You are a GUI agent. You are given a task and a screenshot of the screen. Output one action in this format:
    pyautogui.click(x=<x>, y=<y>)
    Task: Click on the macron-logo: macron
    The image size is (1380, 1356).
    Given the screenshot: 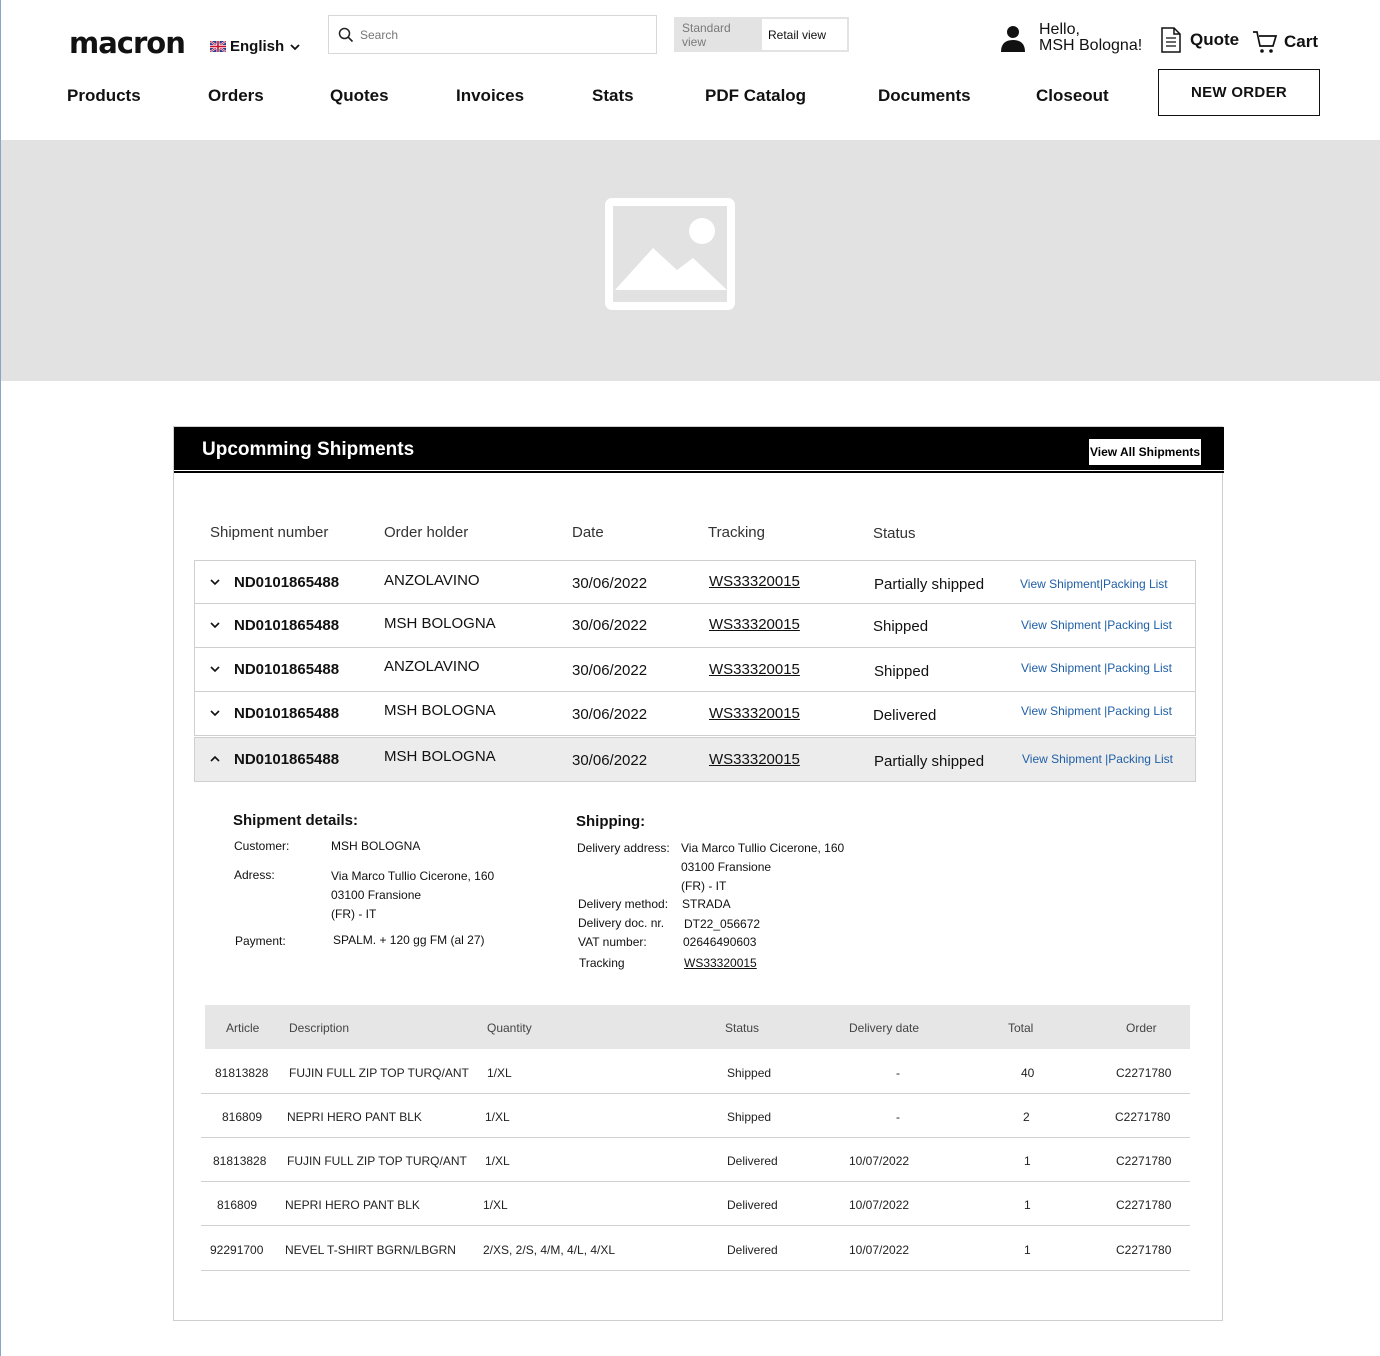 What is the action you would take?
    pyautogui.click(x=127, y=43)
    